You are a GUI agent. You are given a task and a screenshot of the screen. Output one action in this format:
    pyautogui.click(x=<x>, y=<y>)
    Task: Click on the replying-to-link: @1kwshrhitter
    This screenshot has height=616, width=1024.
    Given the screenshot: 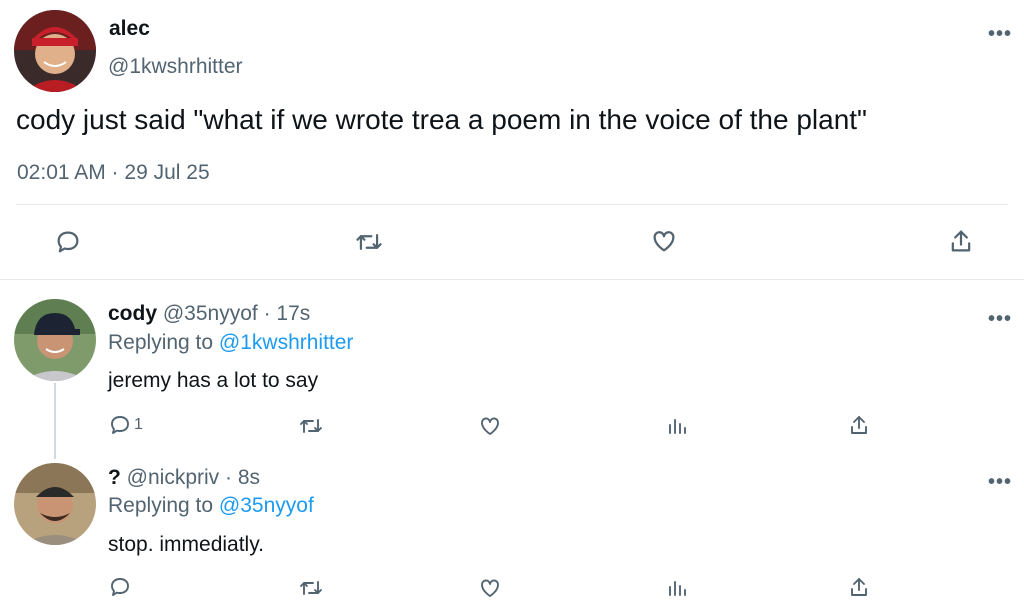 What is the action you would take?
    pyautogui.click(x=286, y=342)
    